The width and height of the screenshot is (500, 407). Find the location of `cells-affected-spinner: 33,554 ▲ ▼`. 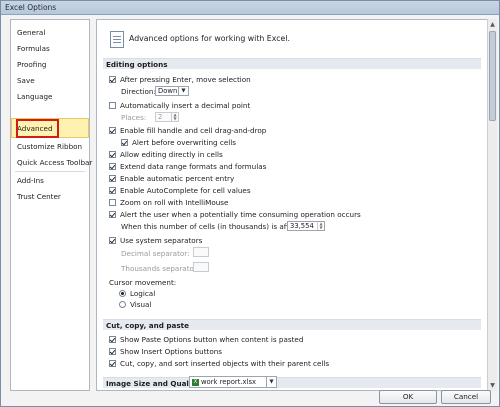

cells-affected-spinner: 33,554 ▲ ▼ is located at coordinates (306, 226).